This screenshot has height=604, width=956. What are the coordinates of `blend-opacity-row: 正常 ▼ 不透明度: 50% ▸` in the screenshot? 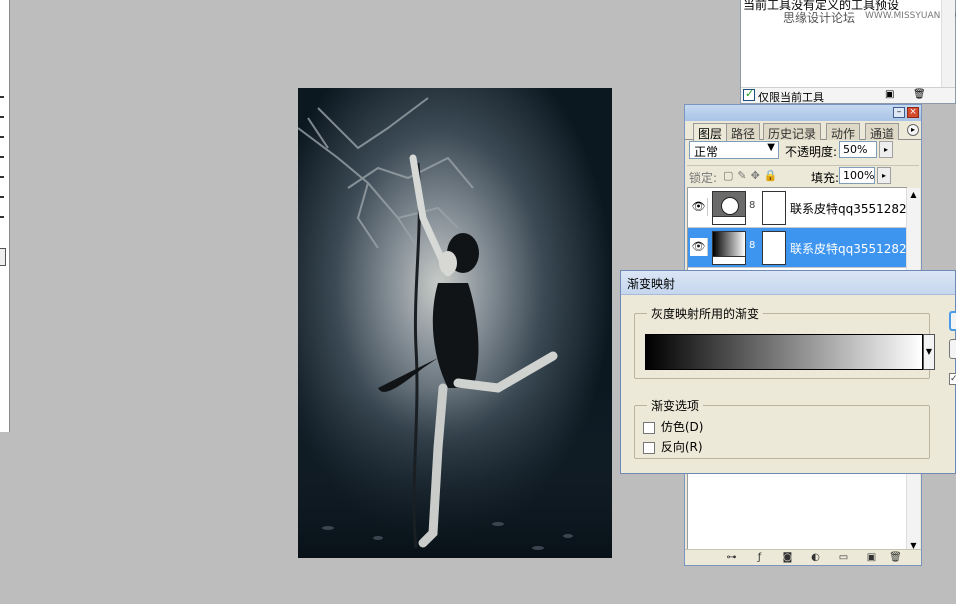 It's located at (803, 151).